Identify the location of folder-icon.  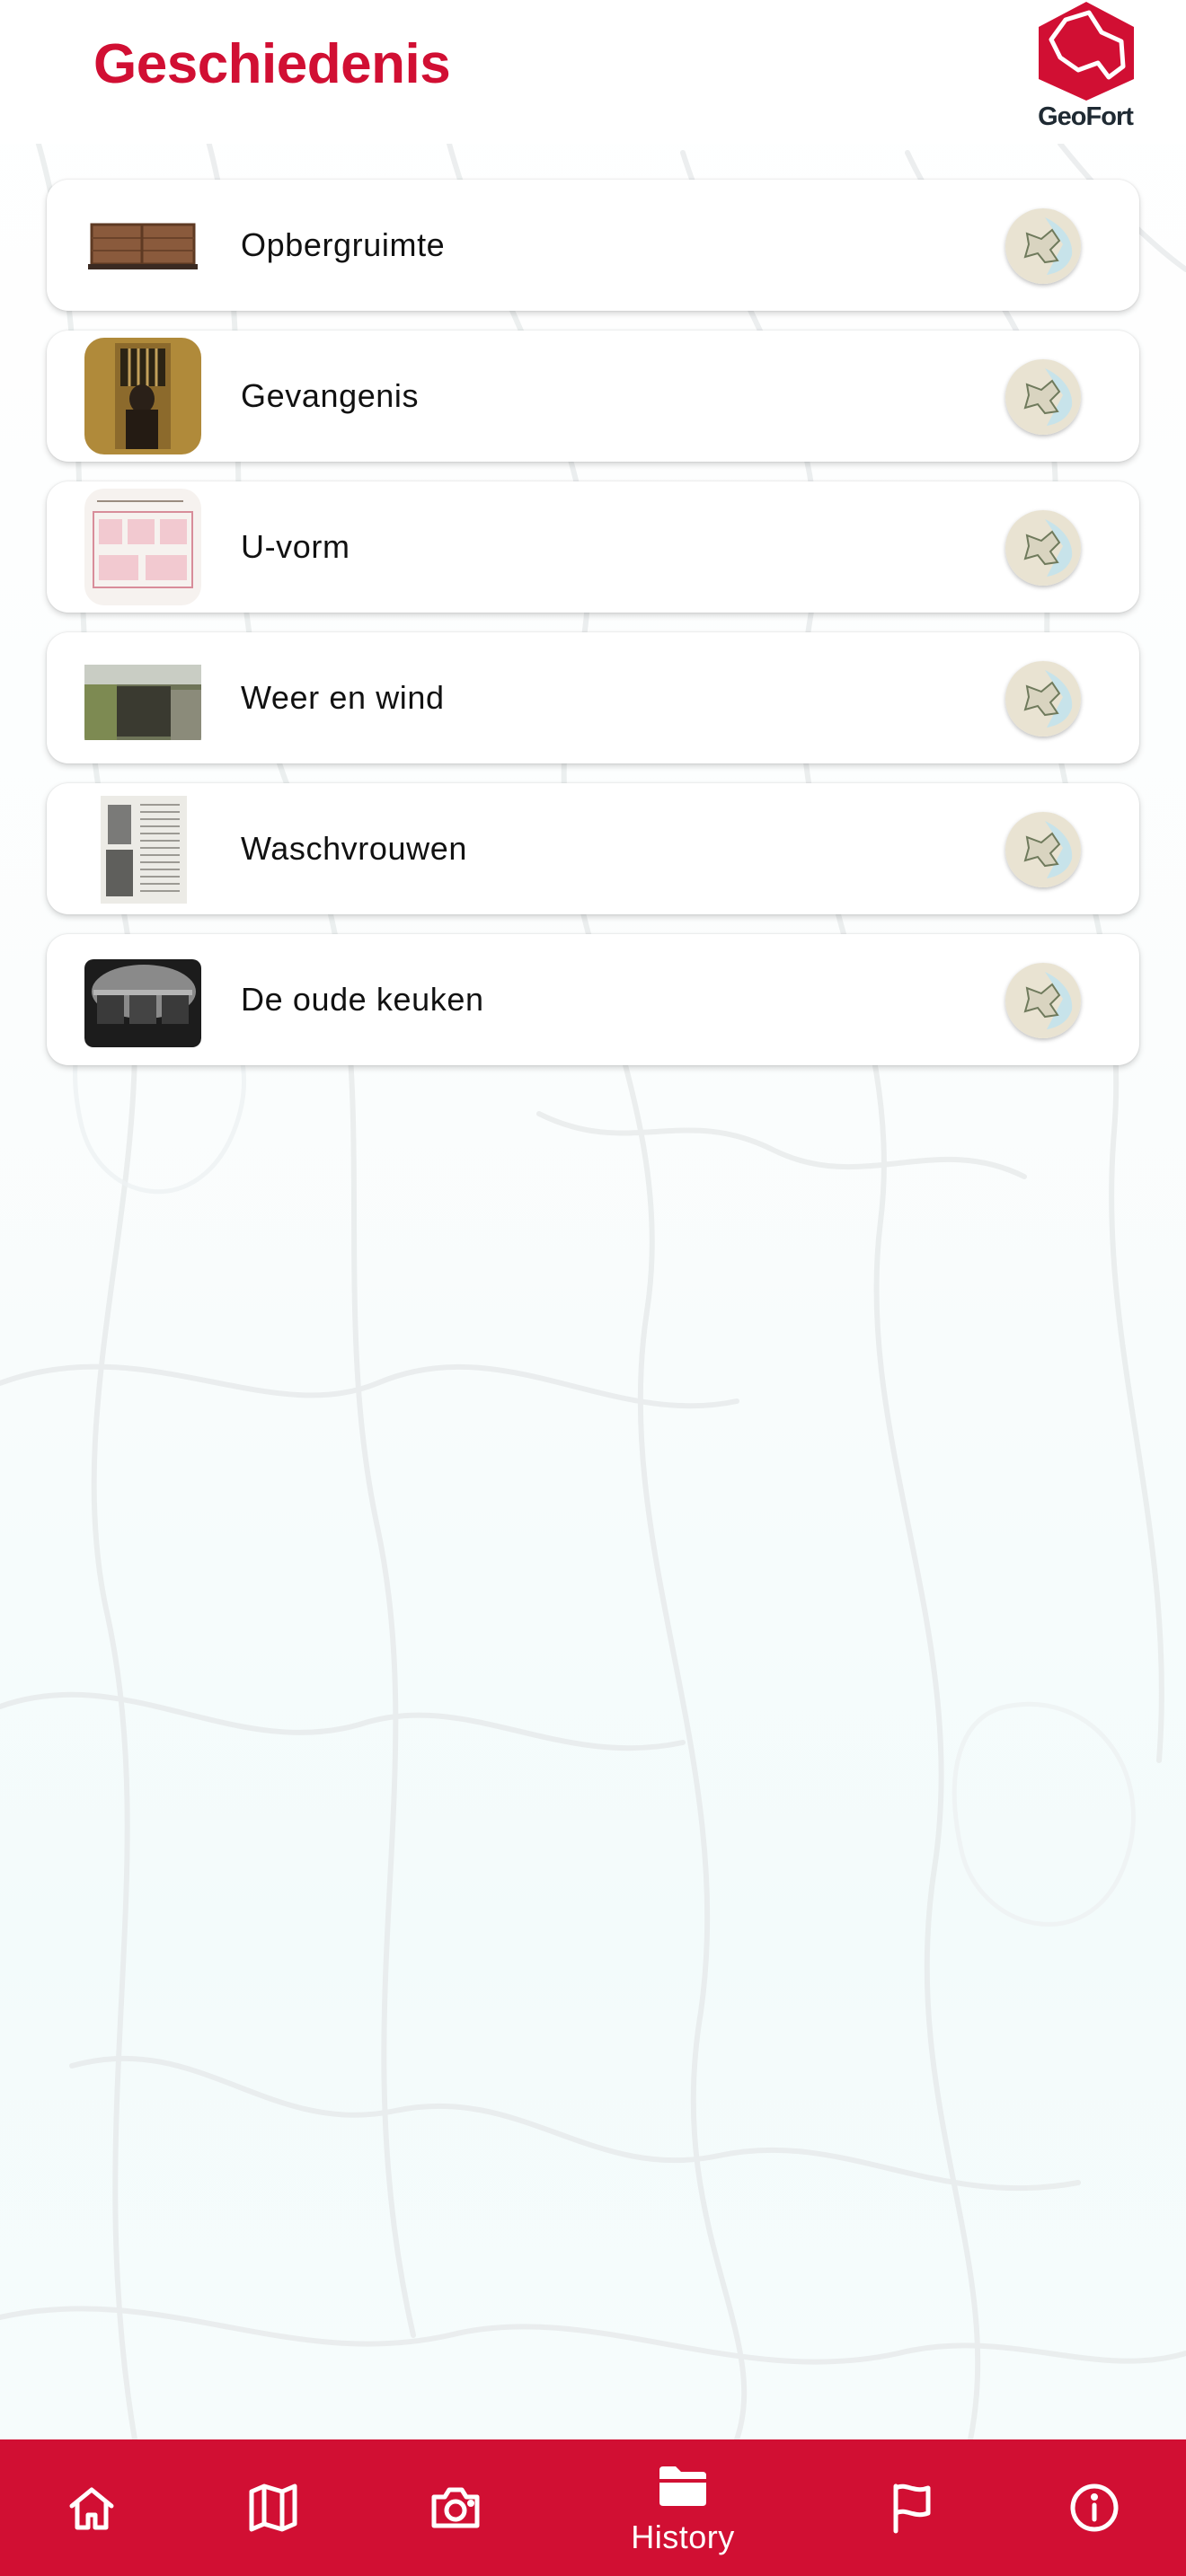
(682, 2486).